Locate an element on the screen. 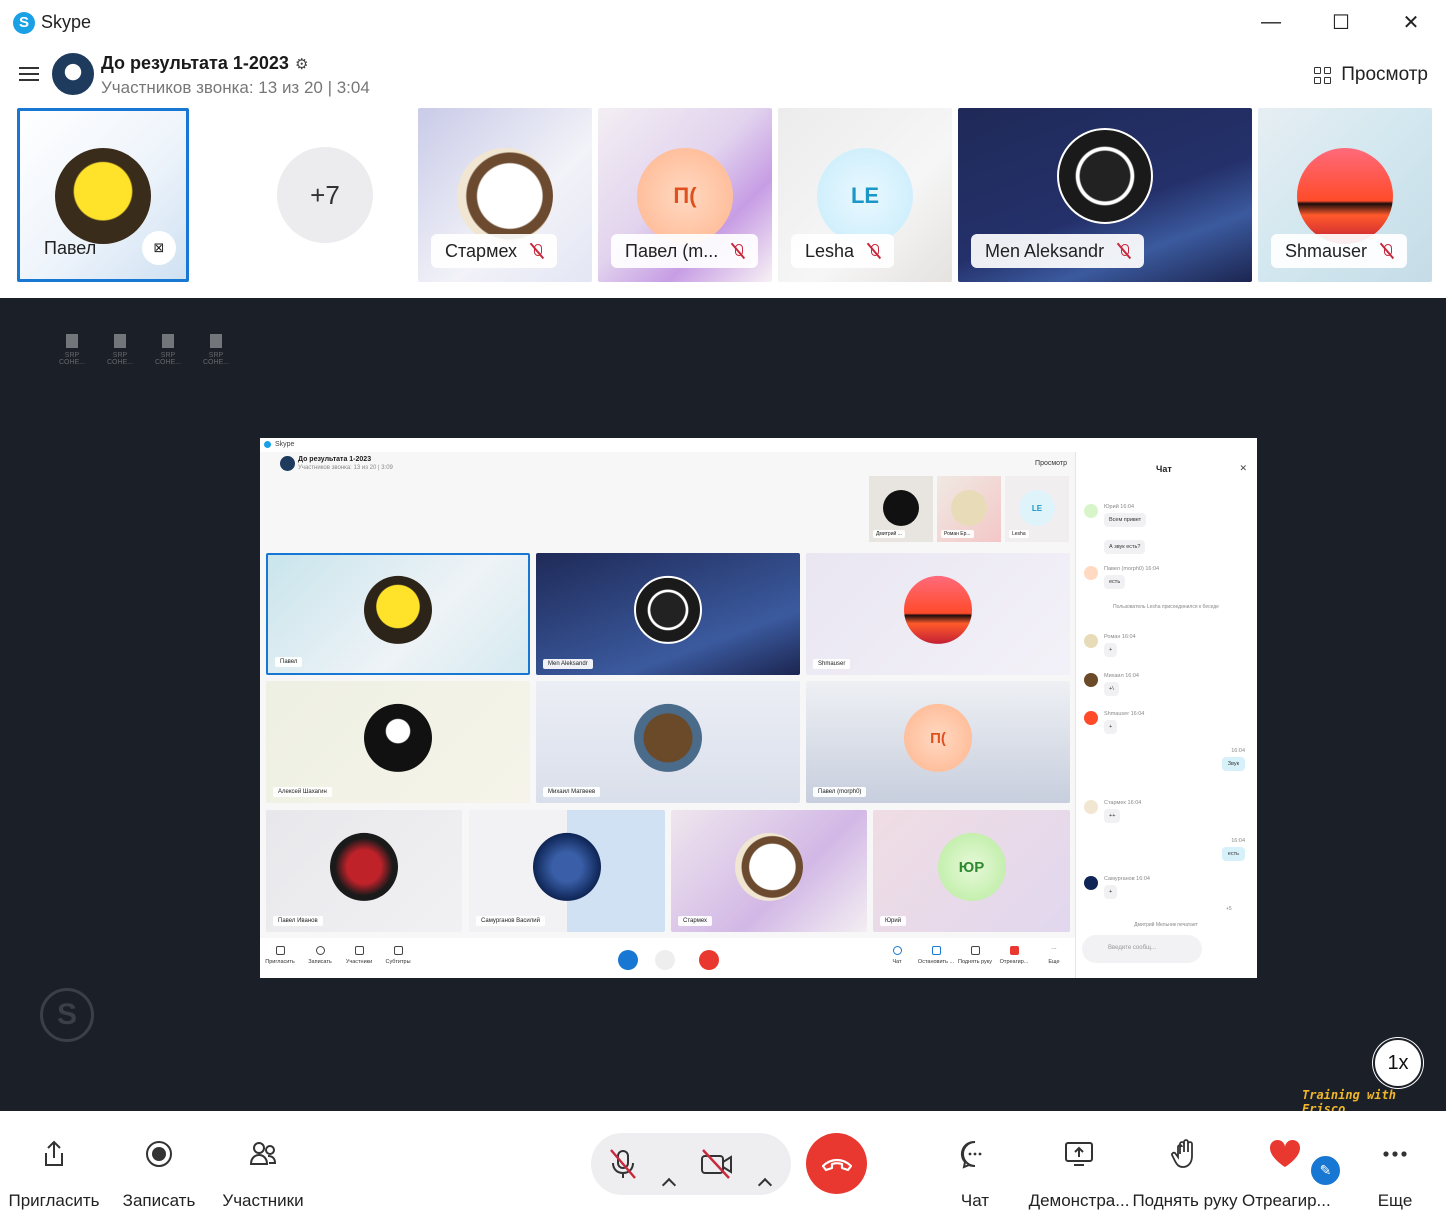 This screenshot has width=1446, height=1219. shared-tile-name: Men Aleksandr is located at coordinates (568, 664).